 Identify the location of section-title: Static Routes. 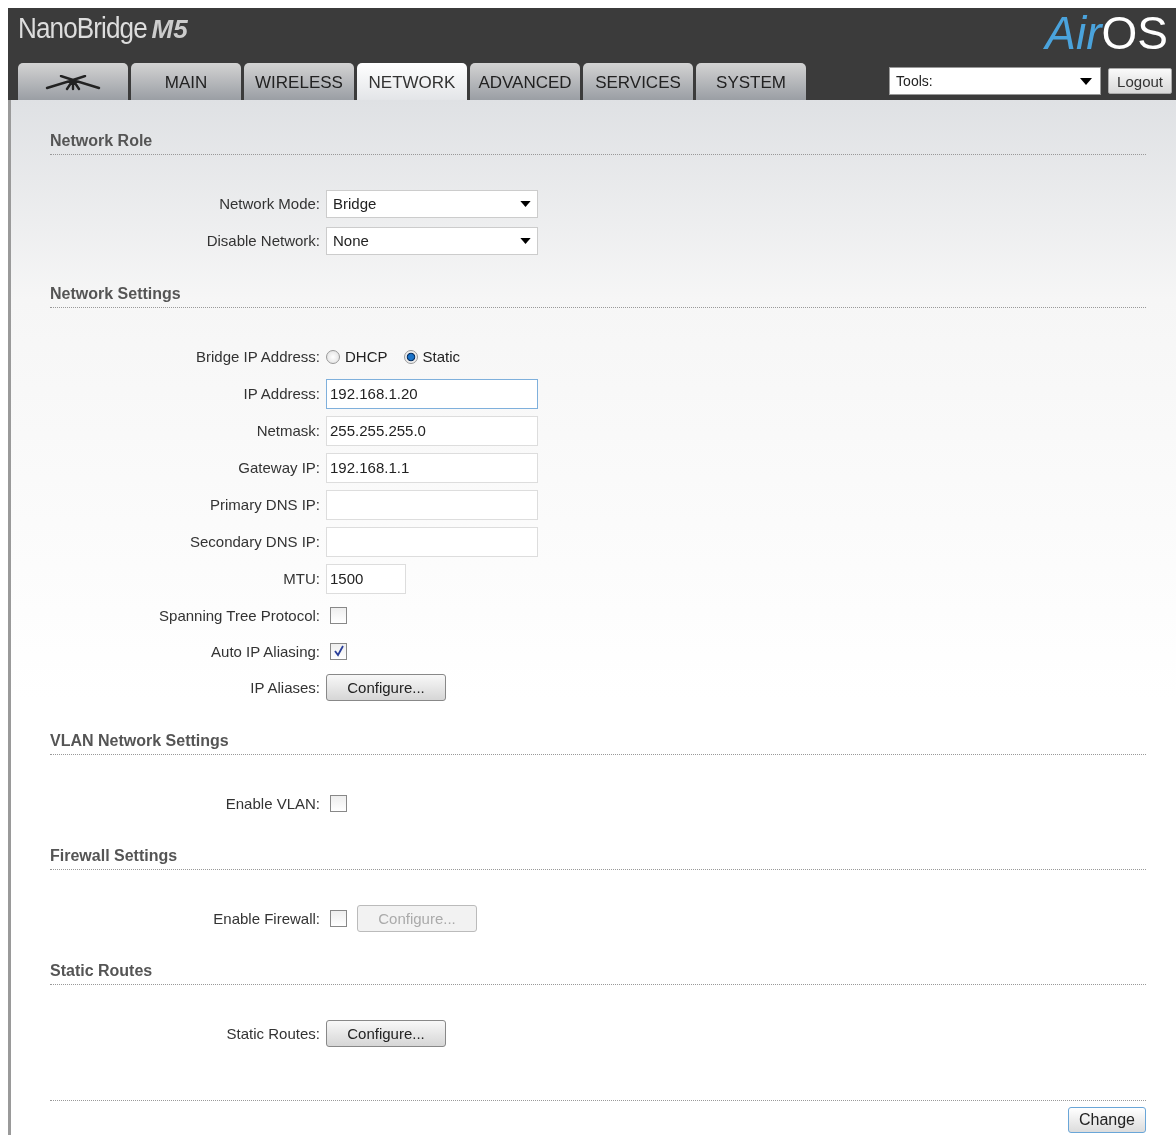
(598, 973).